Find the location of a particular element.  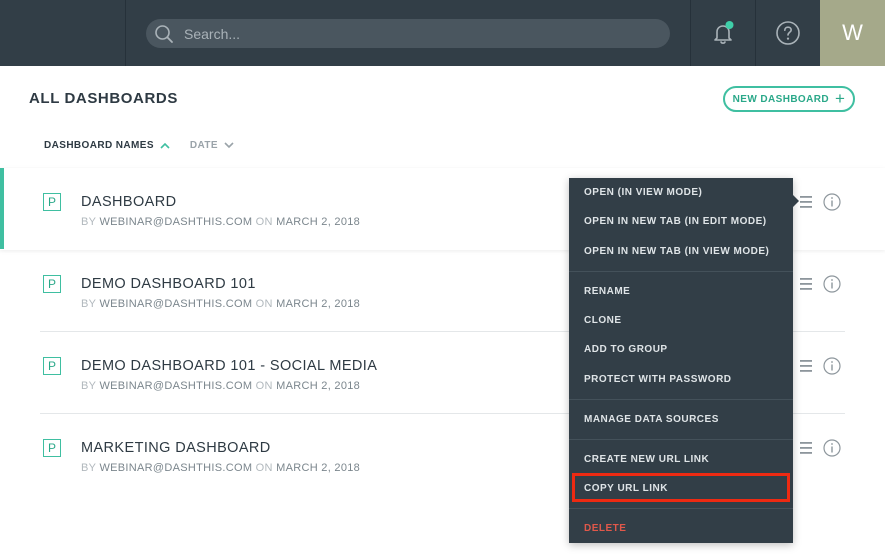

user-avatar: W is located at coordinates (852, 33).